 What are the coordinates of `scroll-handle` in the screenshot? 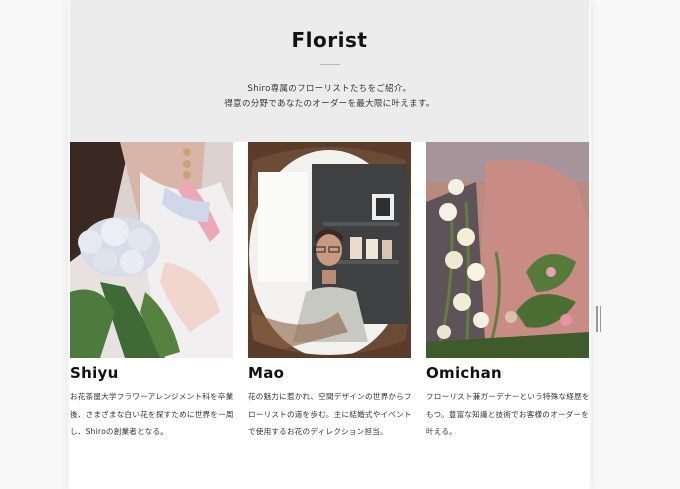 It's located at (599, 319).